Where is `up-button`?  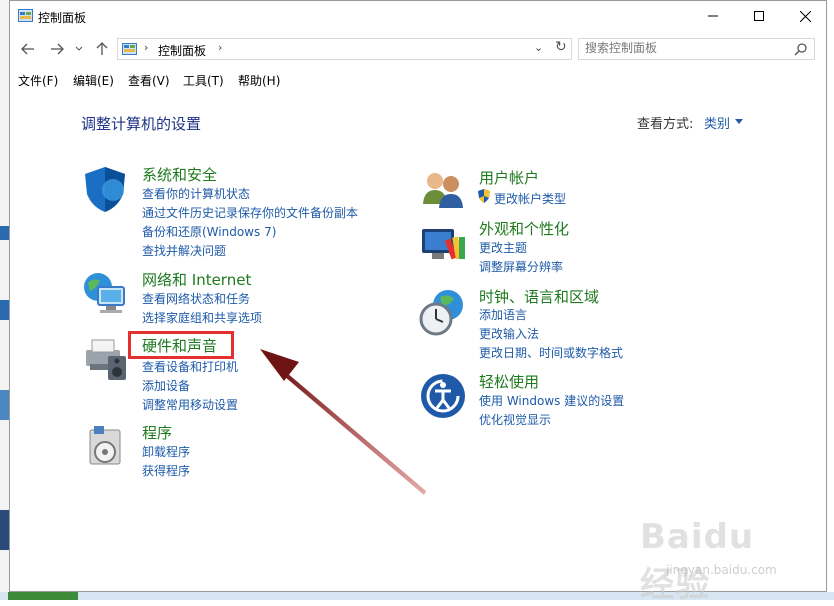
up-button is located at coordinates (102, 49).